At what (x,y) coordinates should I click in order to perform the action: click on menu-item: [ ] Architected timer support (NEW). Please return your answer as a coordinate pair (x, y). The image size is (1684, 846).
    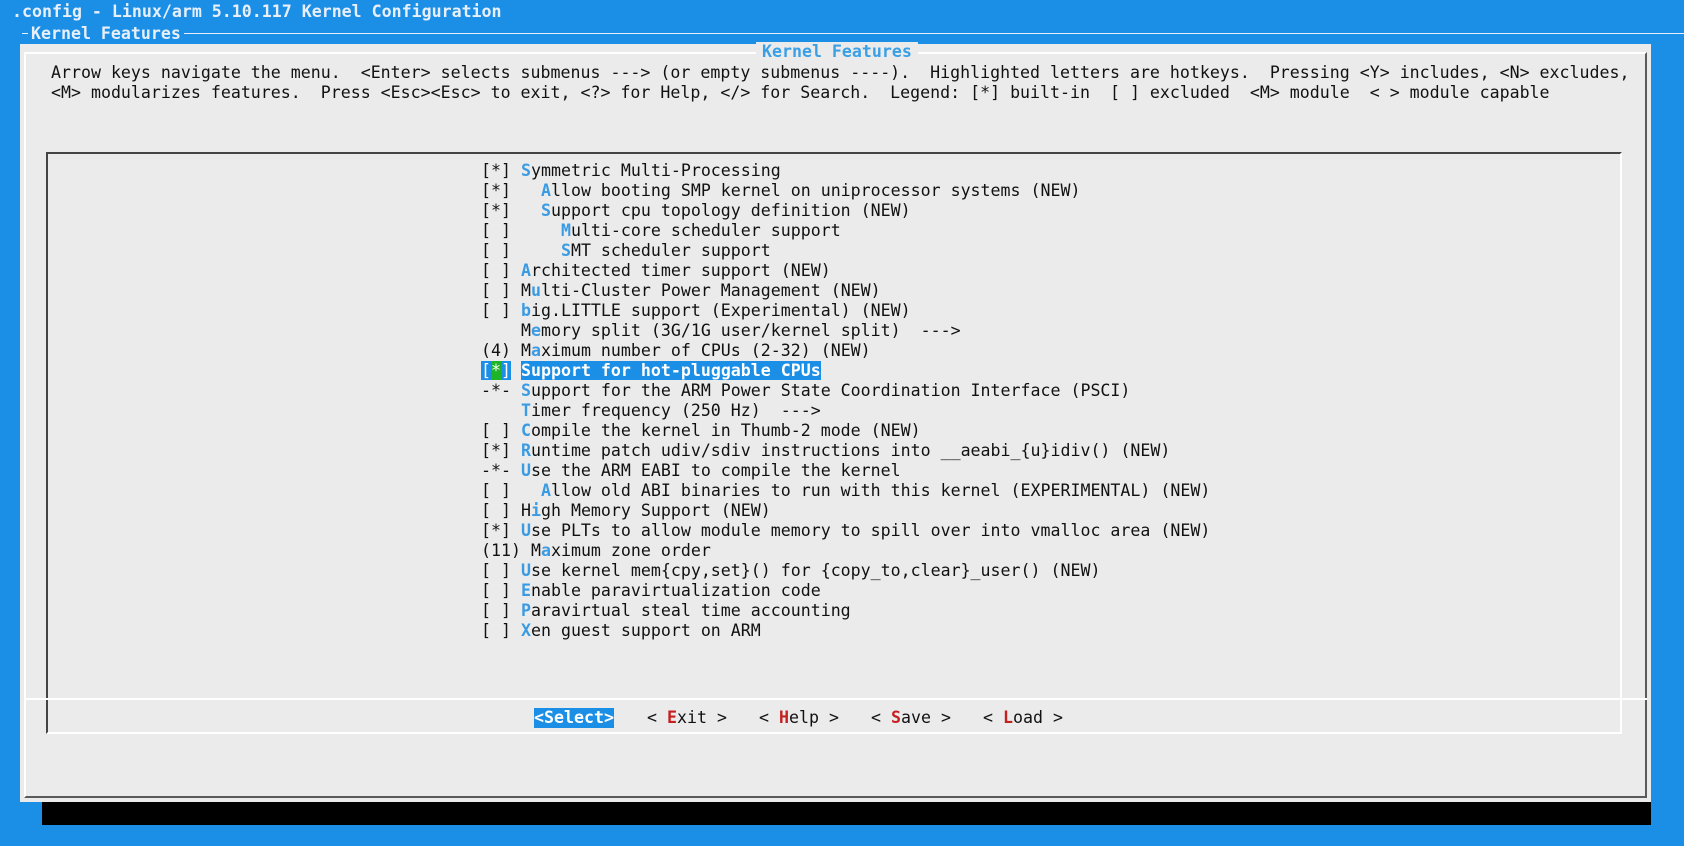
    Looking at the image, I should click on (845, 271).